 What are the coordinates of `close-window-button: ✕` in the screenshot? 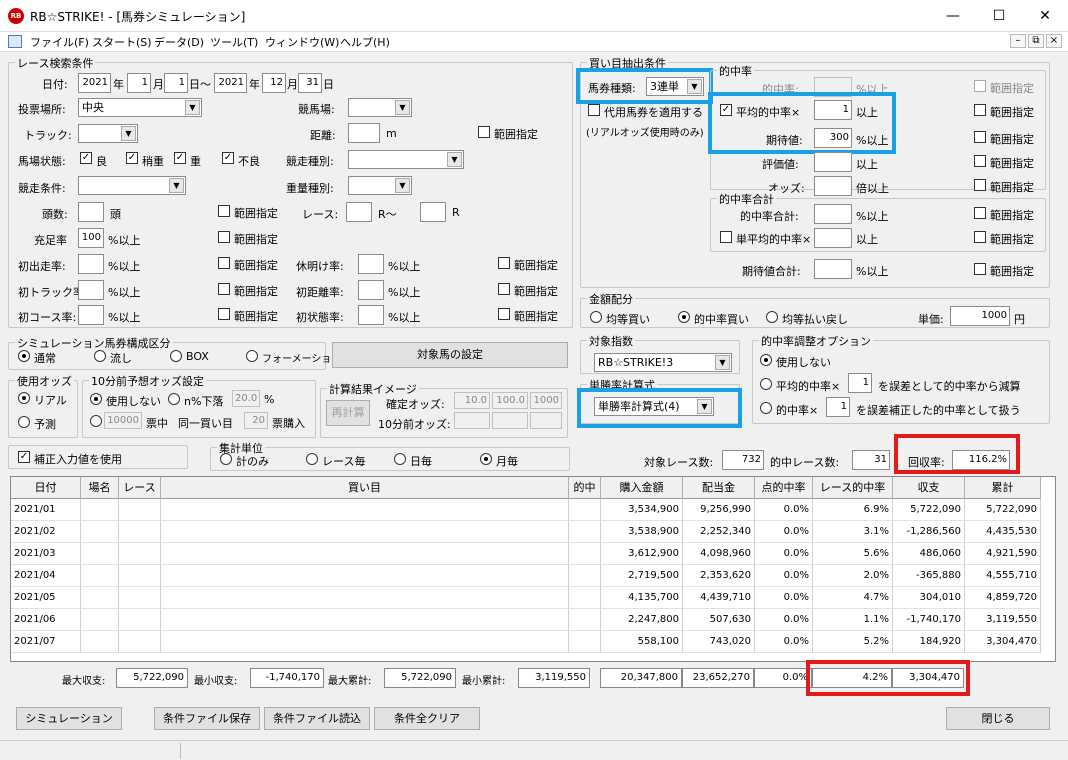 It's located at (1045, 16).